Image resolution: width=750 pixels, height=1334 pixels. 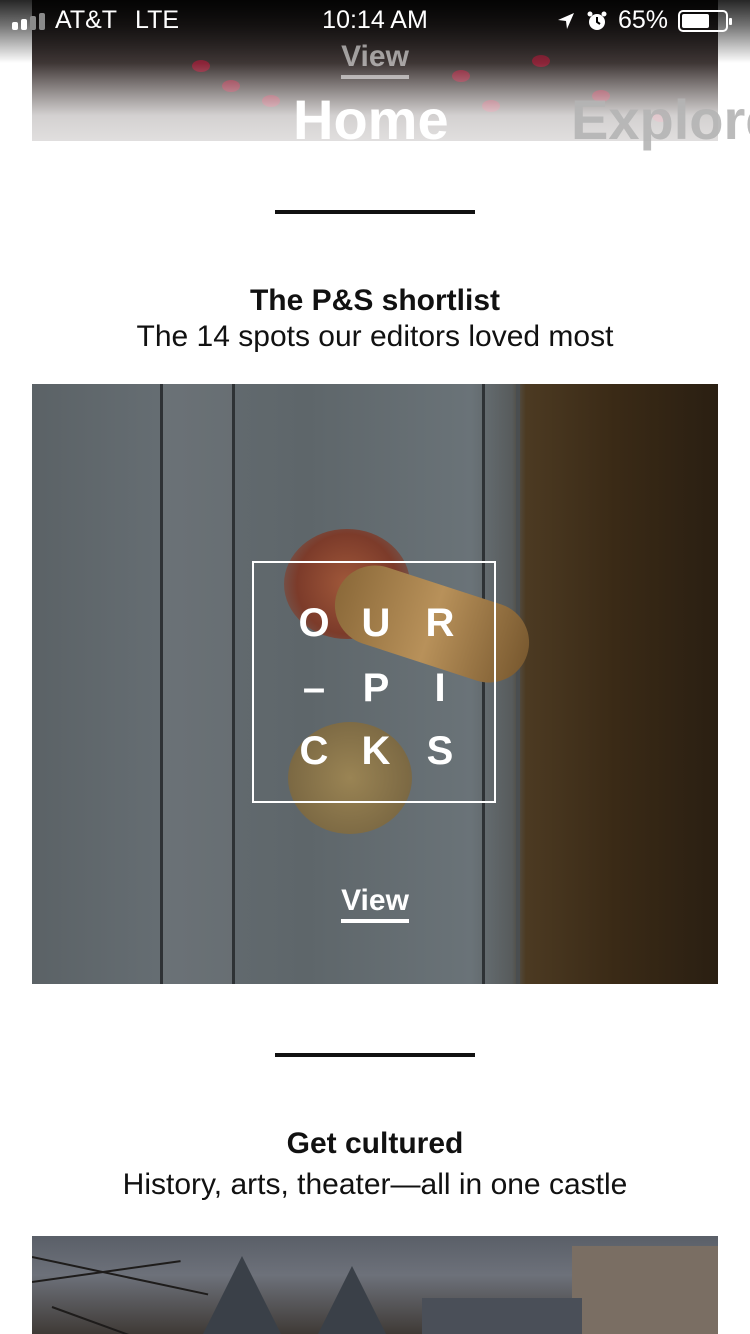 I want to click on logo-letter: S, so click(x=440, y=751).